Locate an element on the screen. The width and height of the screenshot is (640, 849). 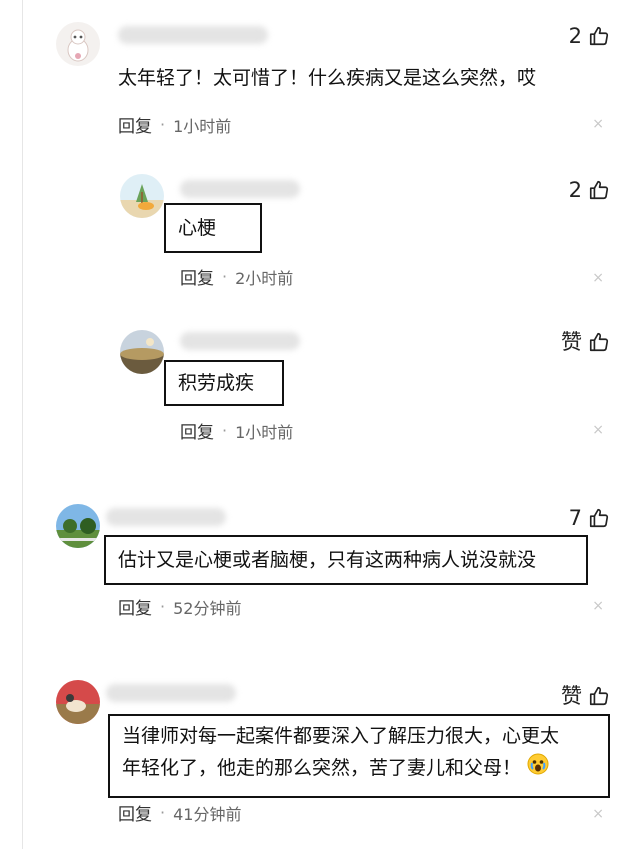
crying-face-emoji is located at coordinates (538, 769).